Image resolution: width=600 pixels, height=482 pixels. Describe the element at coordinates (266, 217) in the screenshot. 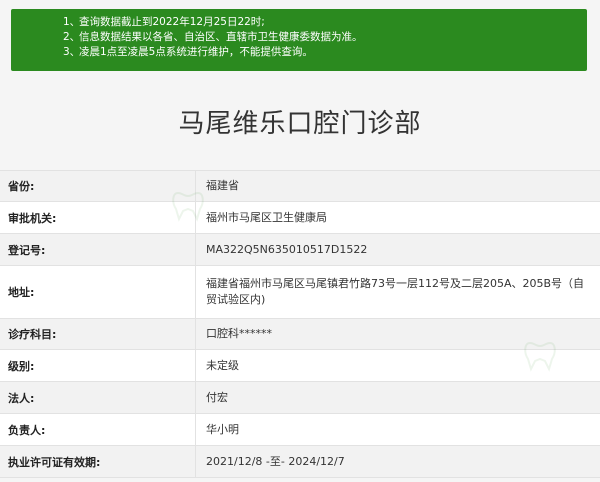

I see `row-value: 福州市马尾区卫生健康局` at that location.